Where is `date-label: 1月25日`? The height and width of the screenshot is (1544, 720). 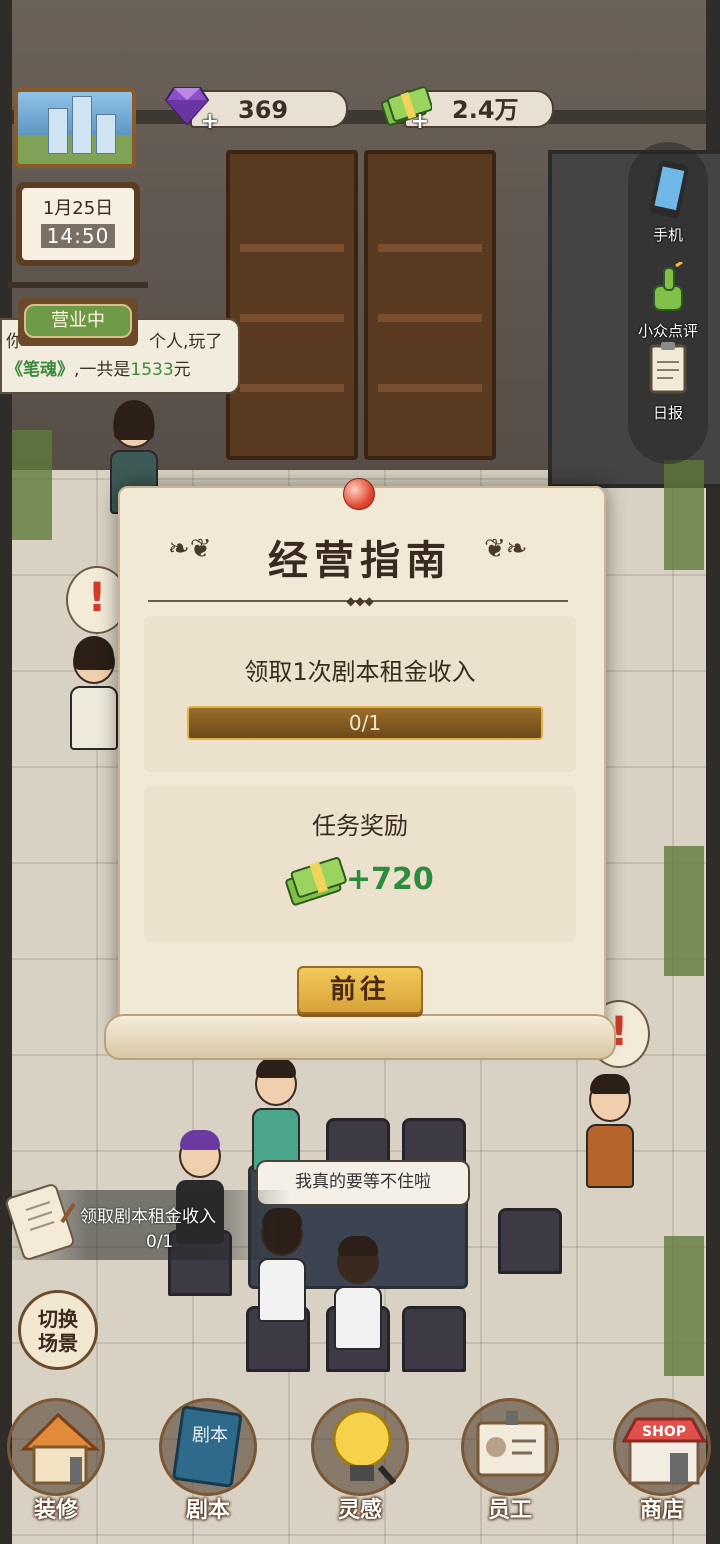
date-label: 1月25日 is located at coordinates (78, 208).